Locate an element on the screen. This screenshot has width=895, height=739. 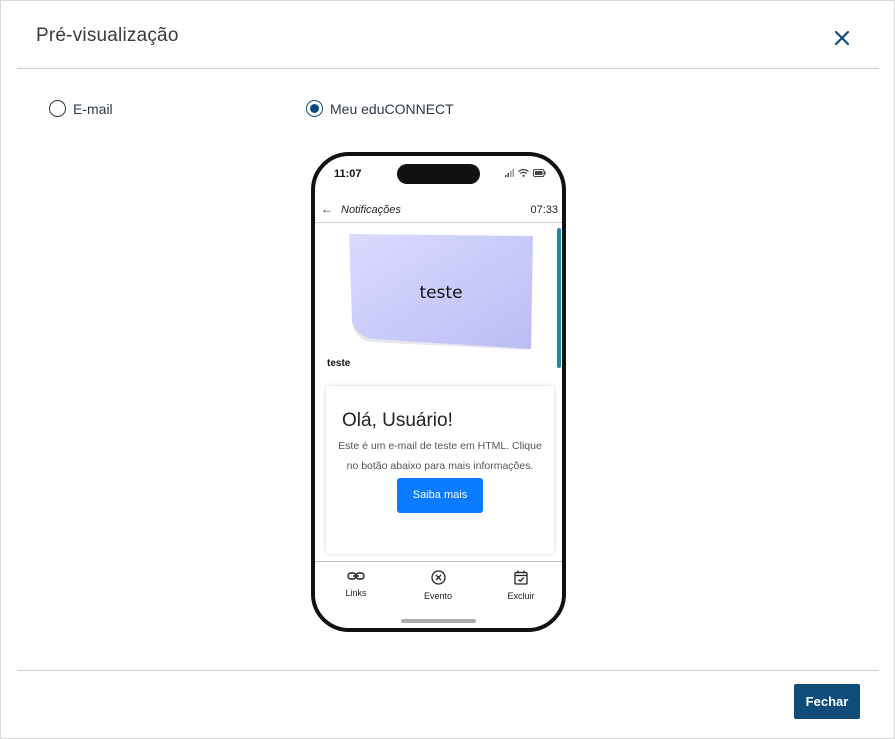
header-divider is located at coordinates (448, 68).